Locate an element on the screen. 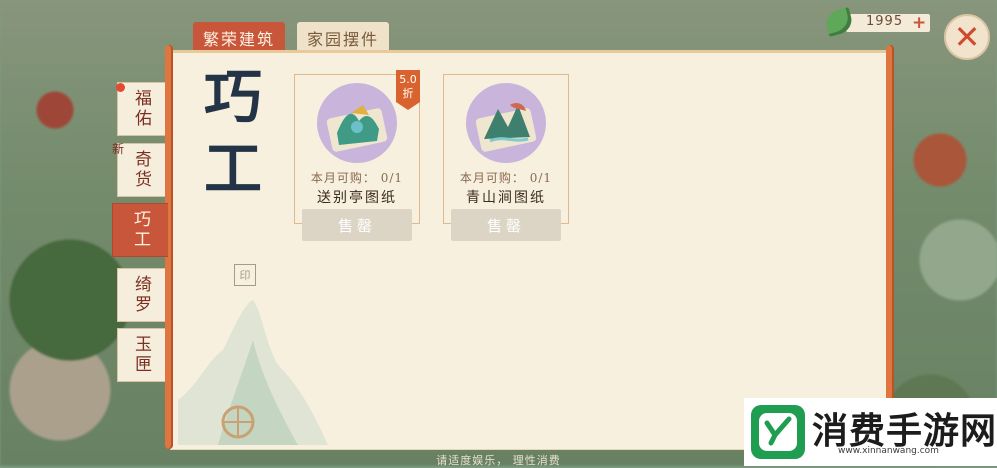 The image size is (997, 468). mountain-blueprint-icon is located at coordinates (506, 127).